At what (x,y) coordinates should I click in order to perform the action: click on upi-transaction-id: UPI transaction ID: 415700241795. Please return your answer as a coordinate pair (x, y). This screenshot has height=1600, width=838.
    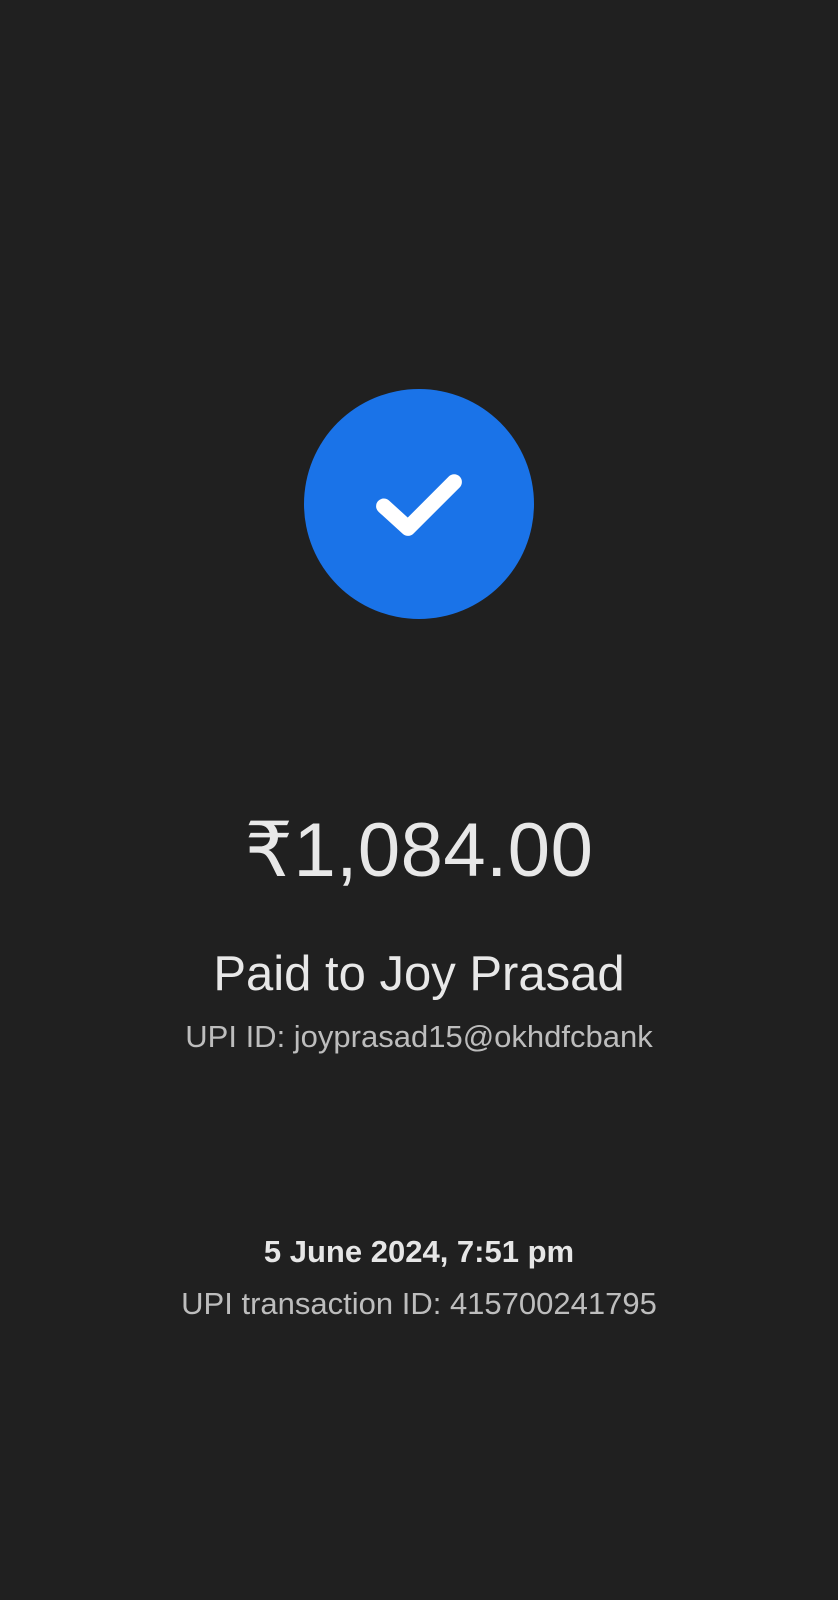
    Looking at the image, I should click on (419, 1303).